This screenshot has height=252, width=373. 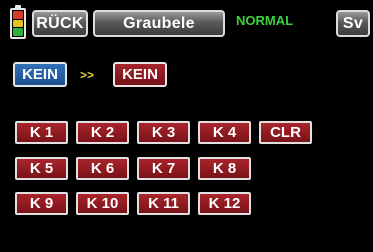 I want to click on channel-label: K 5, so click(x=41, y=168).